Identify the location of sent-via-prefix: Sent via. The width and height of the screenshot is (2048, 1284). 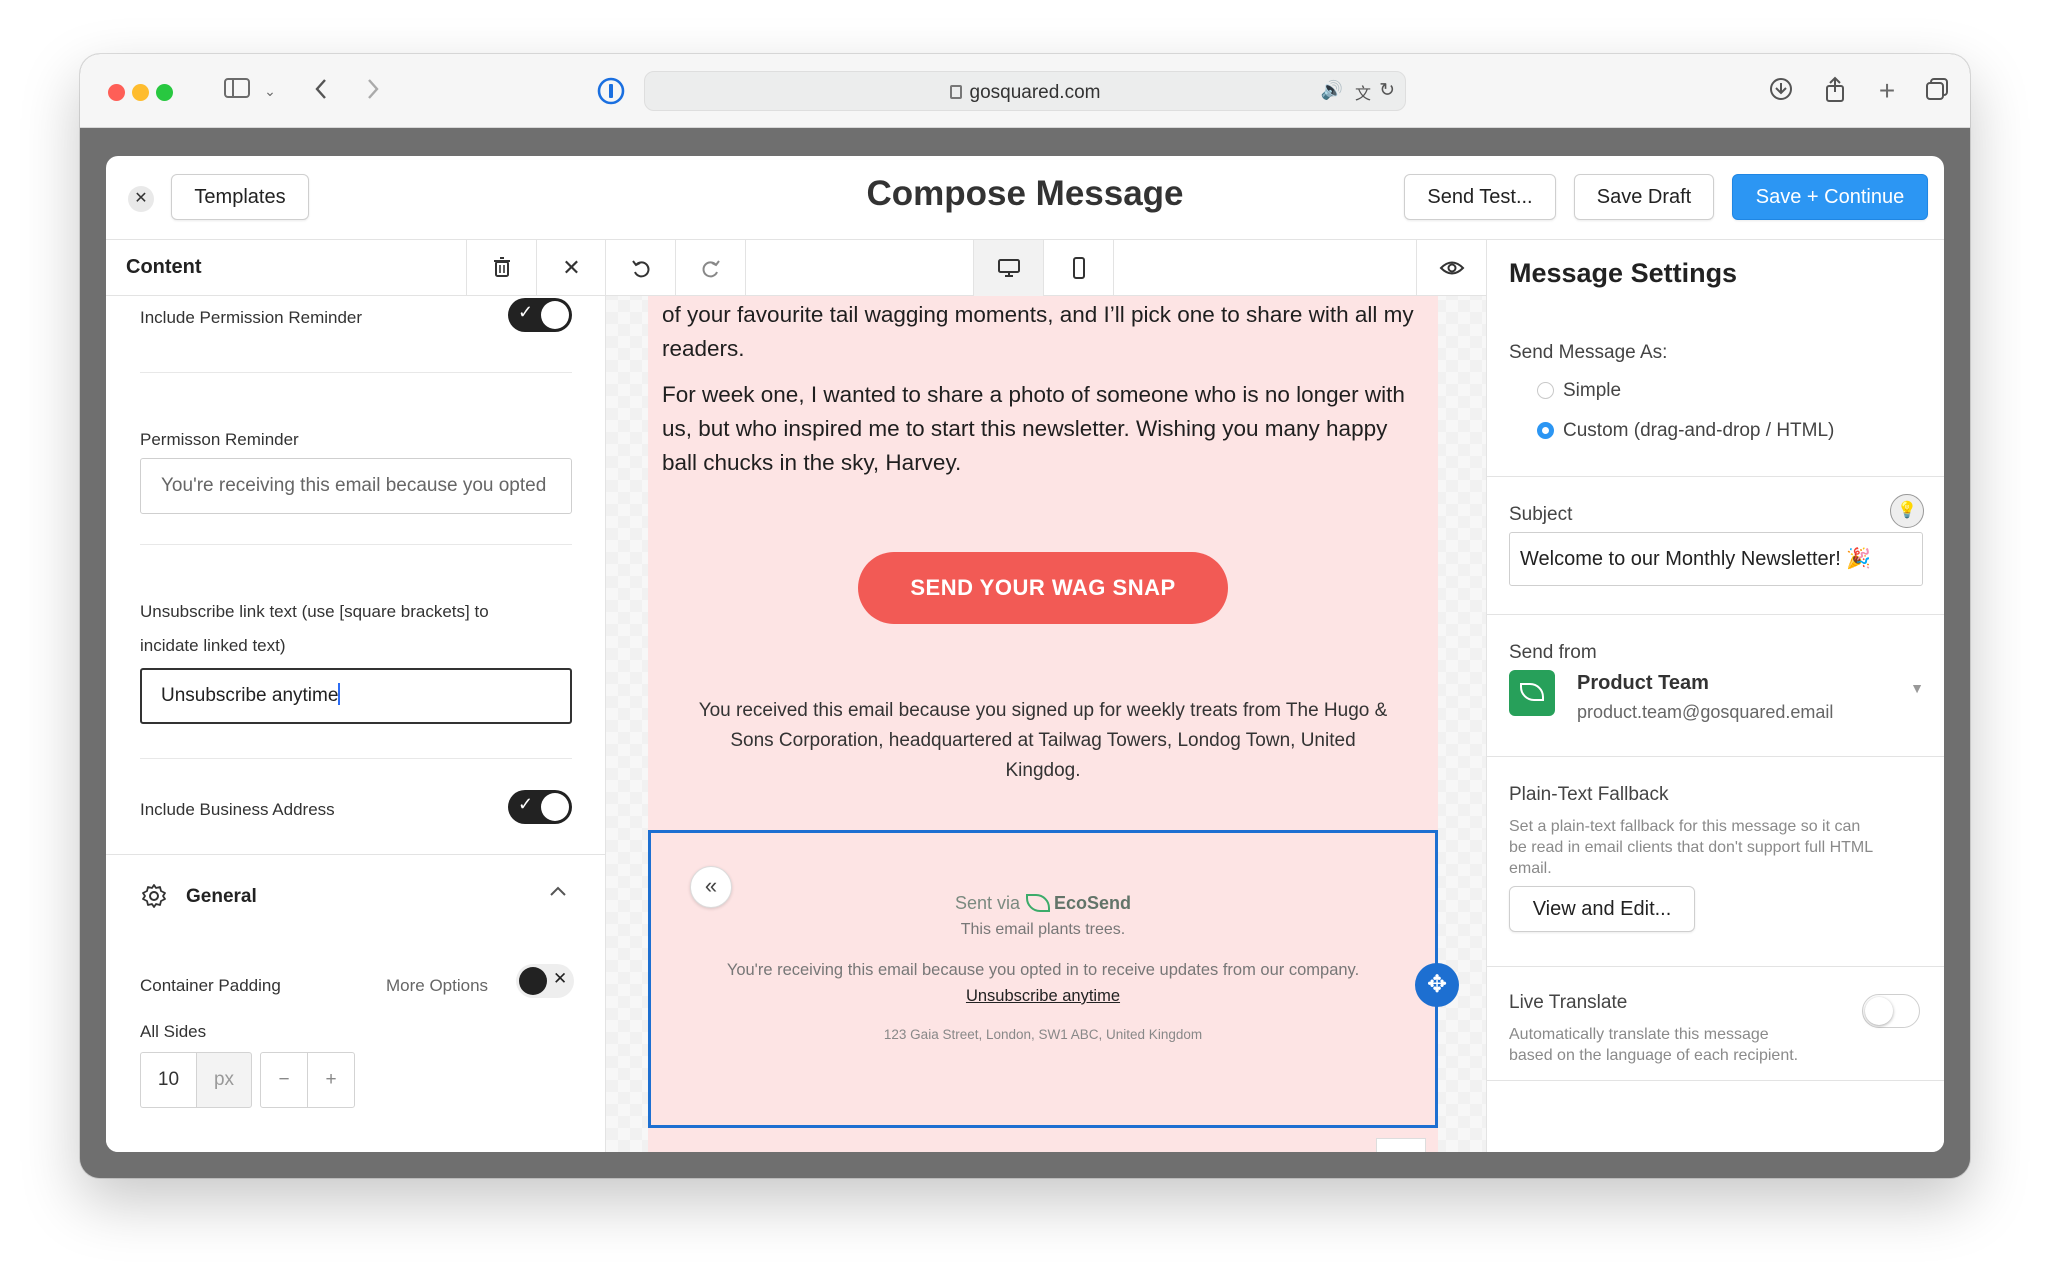
(987, 903).